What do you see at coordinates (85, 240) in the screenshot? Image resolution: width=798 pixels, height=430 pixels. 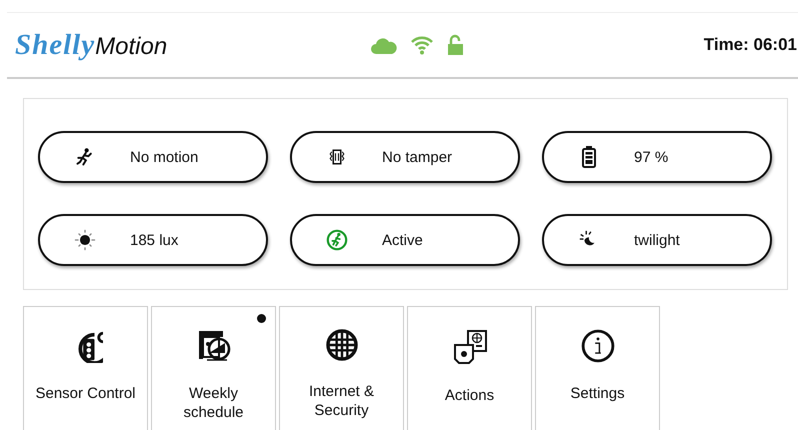 I see `sun-icon` at bounding box center [85, 240].